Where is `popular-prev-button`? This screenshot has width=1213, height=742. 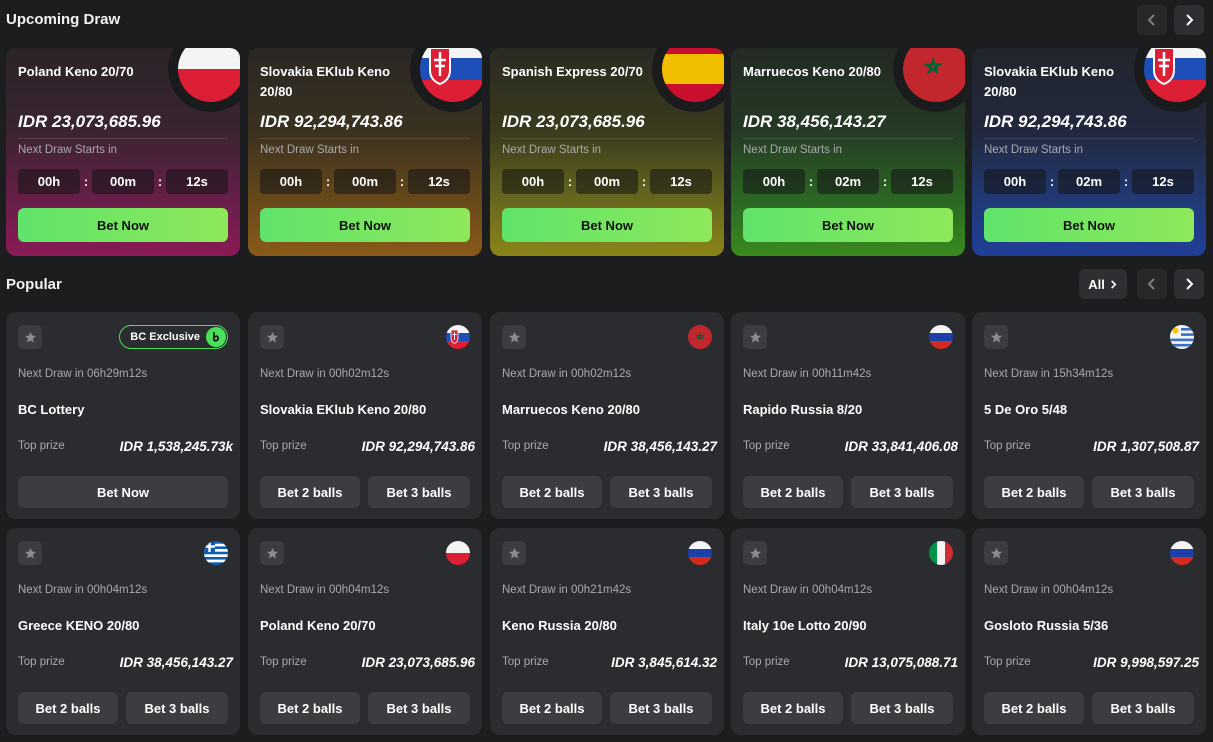 popular-prev-button is located at coordinates (1152, 284).